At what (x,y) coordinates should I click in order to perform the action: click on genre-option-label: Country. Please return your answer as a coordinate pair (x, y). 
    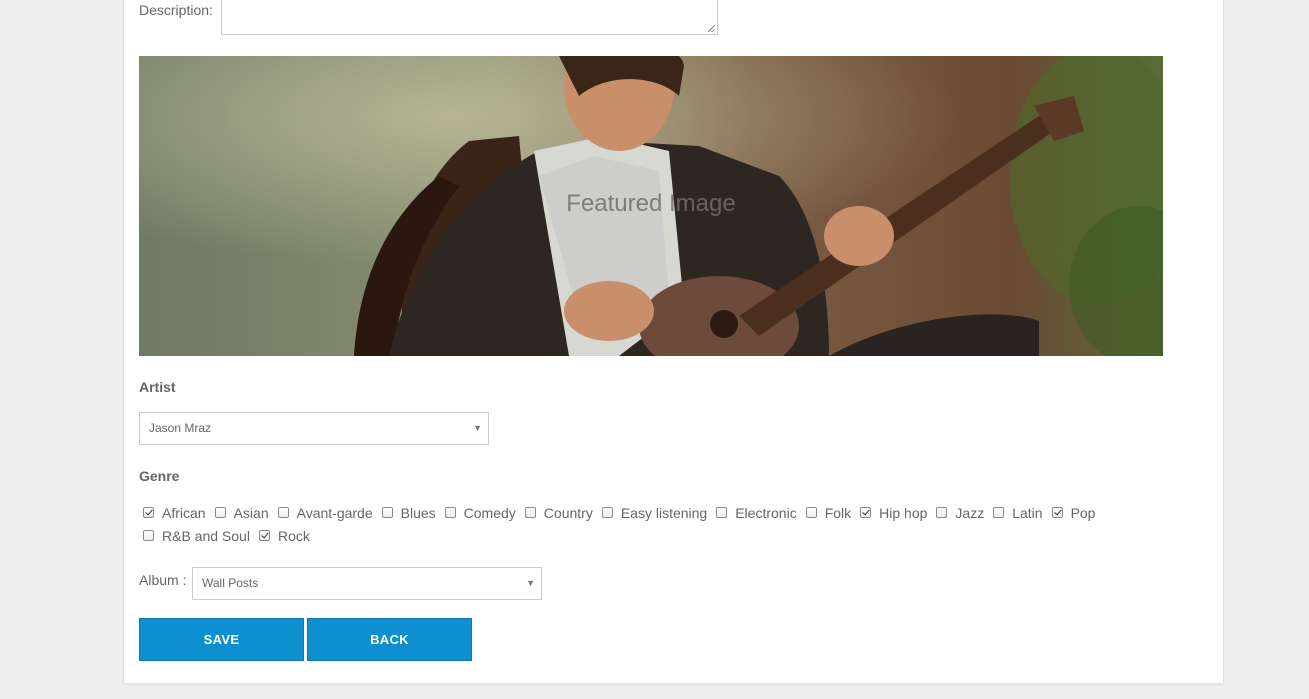
    Looking at the image, I should click on (568, 512).